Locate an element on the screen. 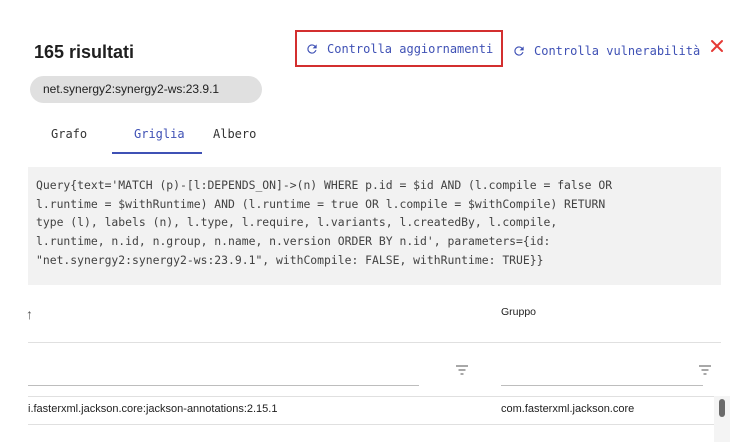 This screenshot has width=749, height=442. results-title: 165 risultati is located at coordinates (84, 52).